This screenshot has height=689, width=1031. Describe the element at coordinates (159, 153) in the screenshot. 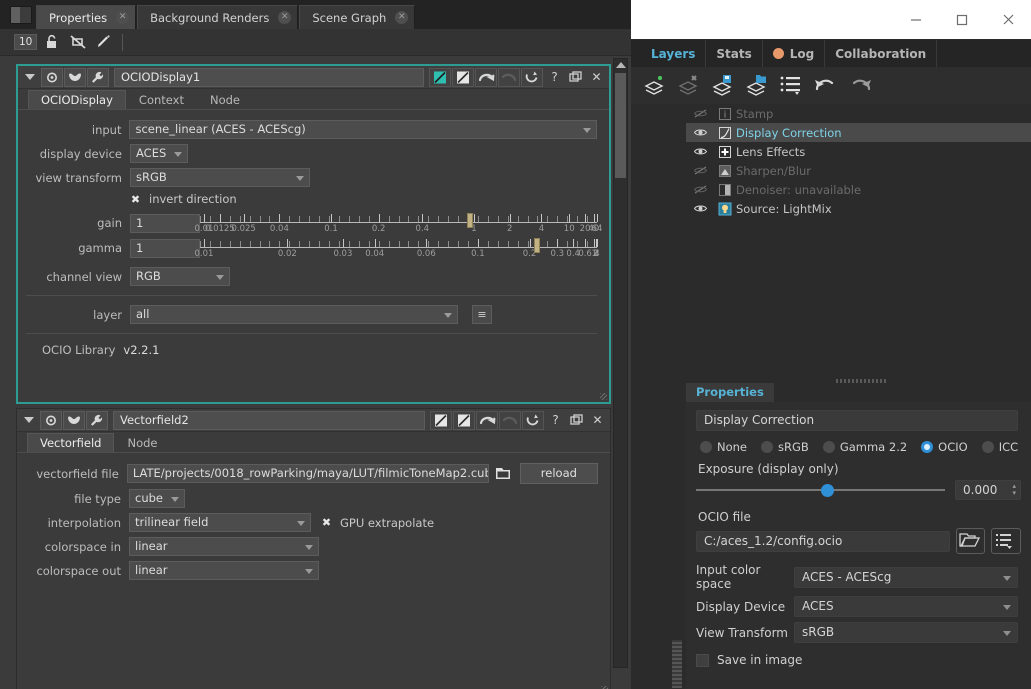

I see `display-device-dropdown: ACES` at that location.